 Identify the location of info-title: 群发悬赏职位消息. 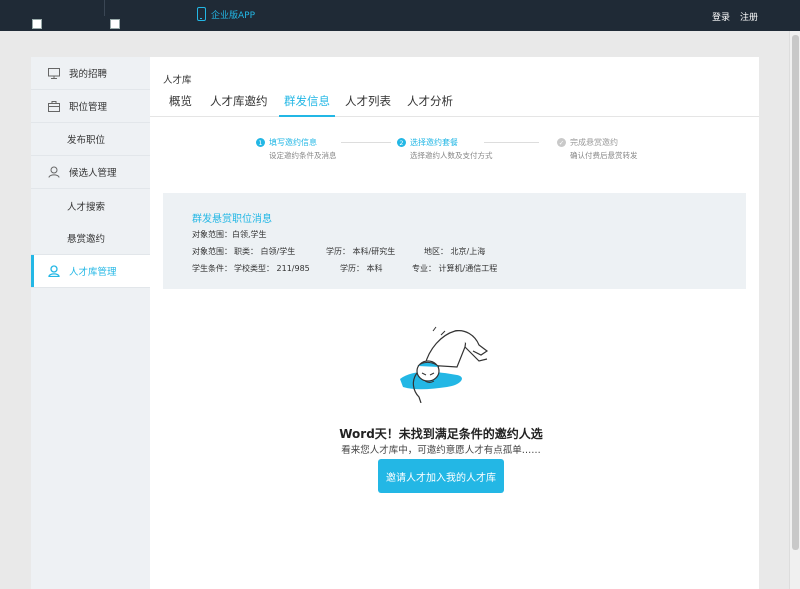
(232, 219).